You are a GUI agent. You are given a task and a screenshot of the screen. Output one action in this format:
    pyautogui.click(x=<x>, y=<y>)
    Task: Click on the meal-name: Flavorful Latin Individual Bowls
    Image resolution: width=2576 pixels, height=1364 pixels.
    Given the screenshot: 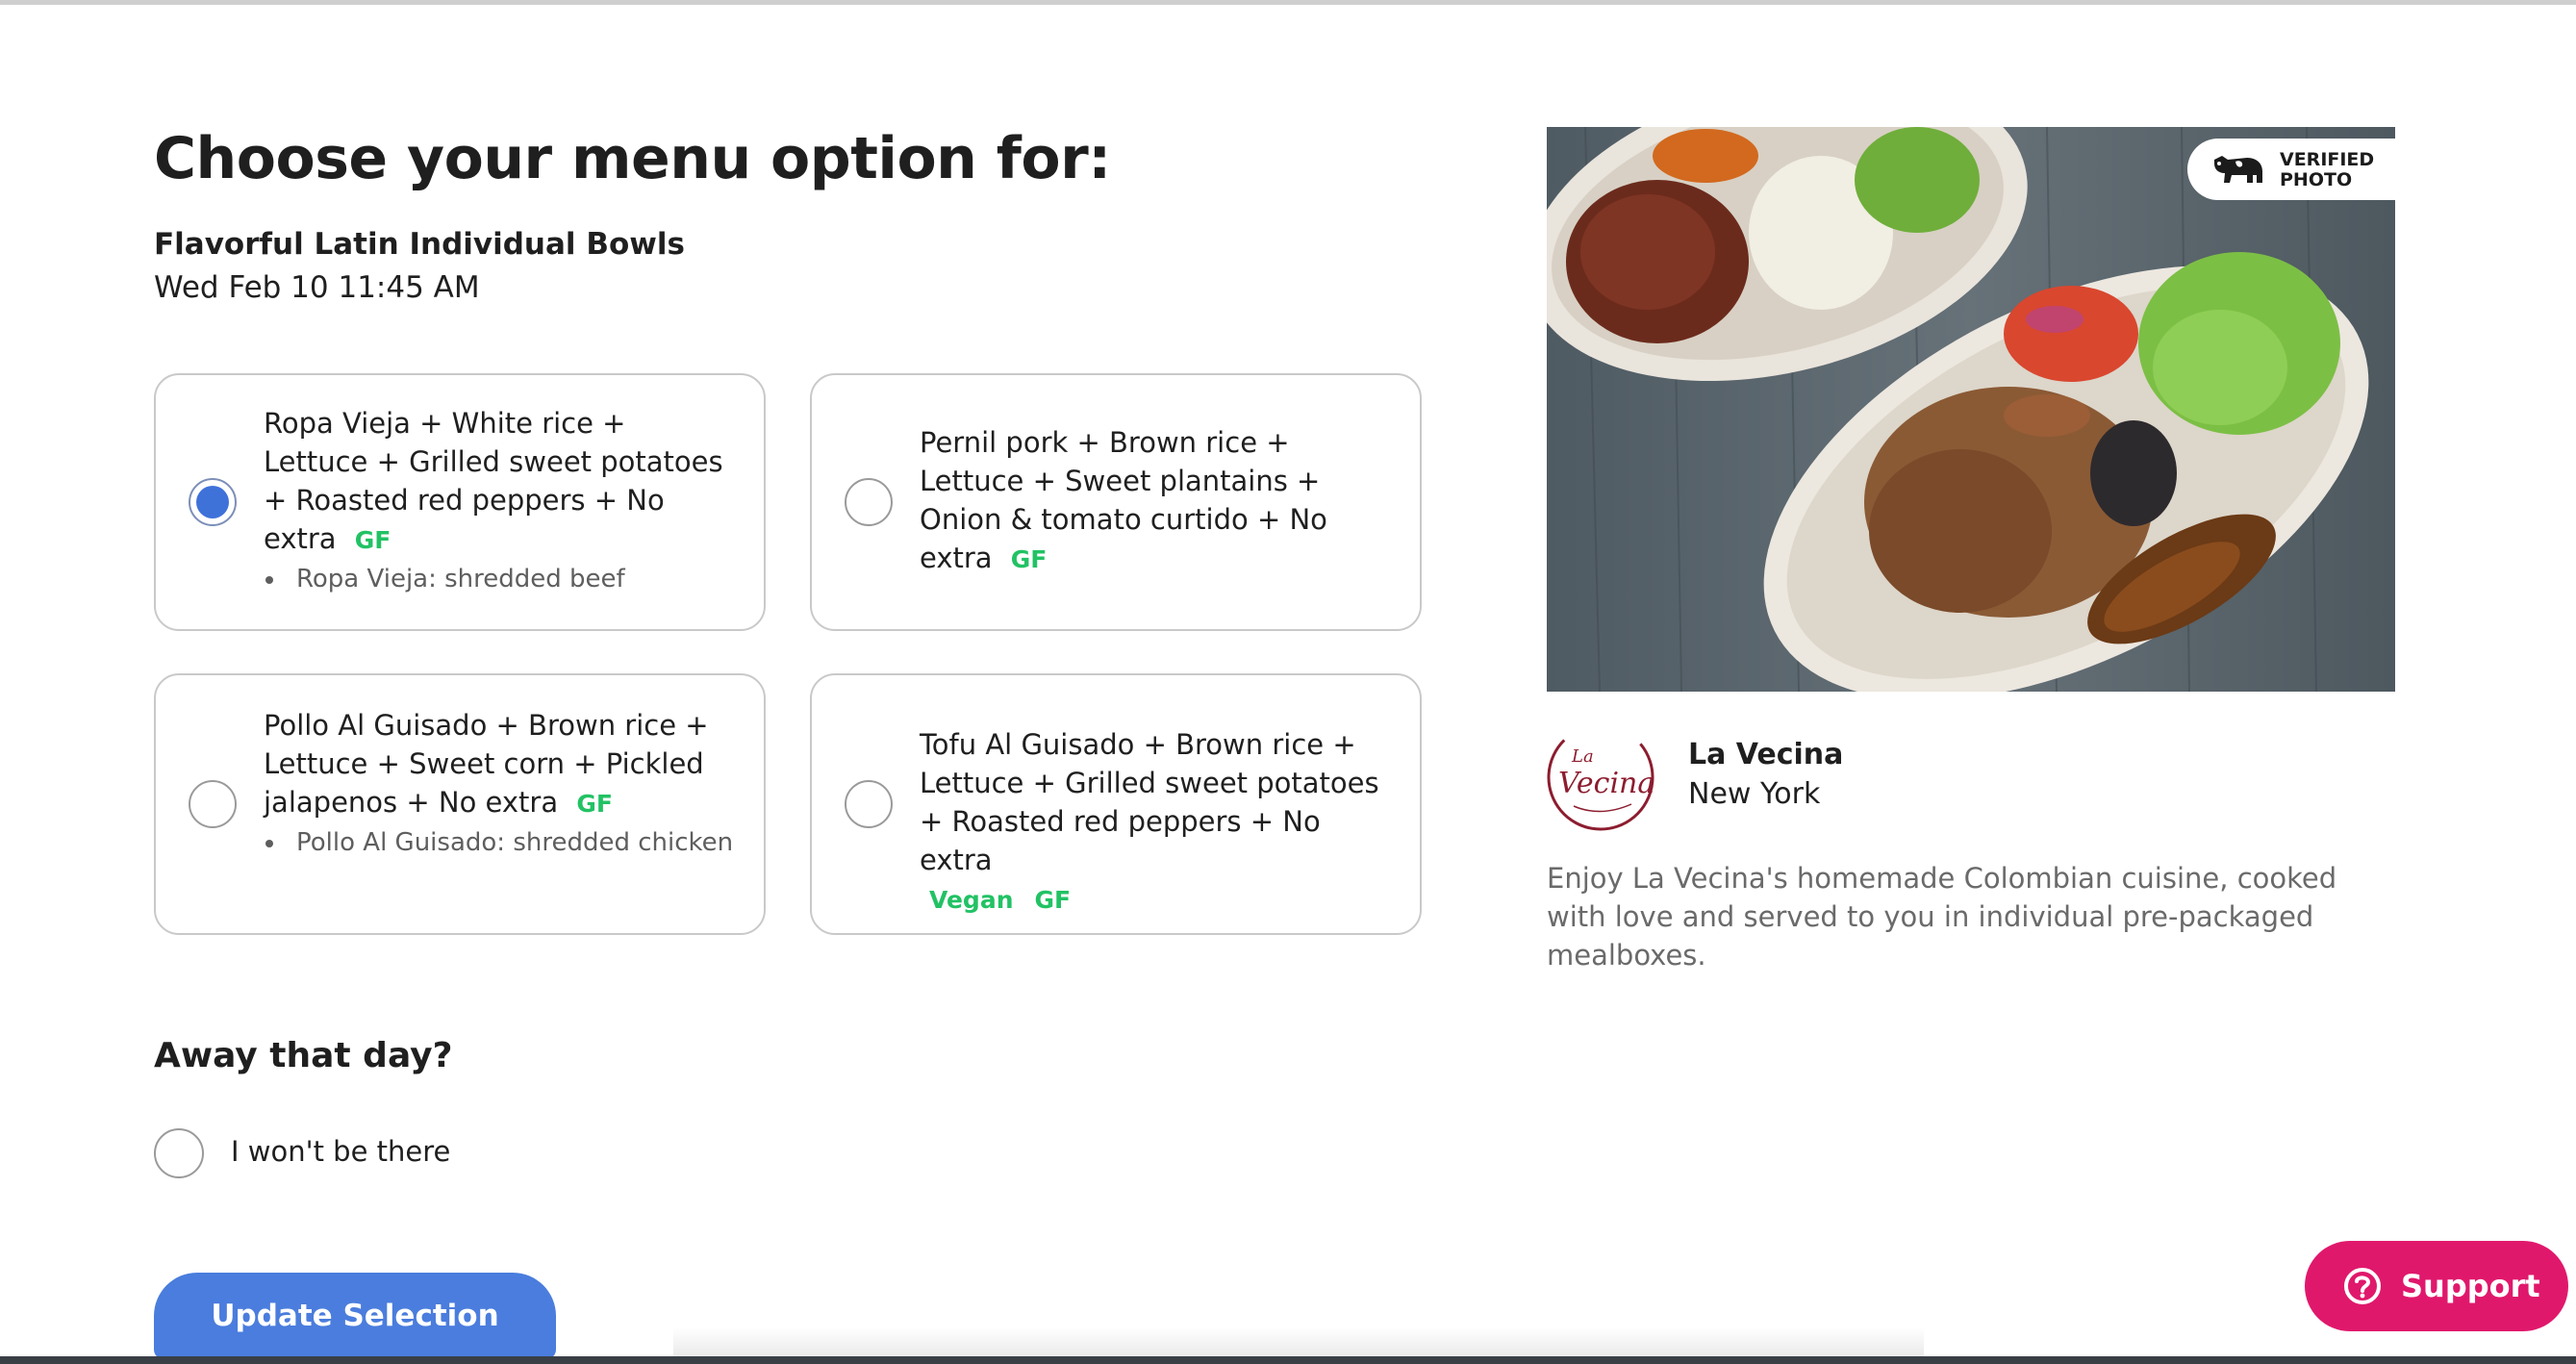 What is the action you would take?
    pyautogui.click(x=420, y=244)
    